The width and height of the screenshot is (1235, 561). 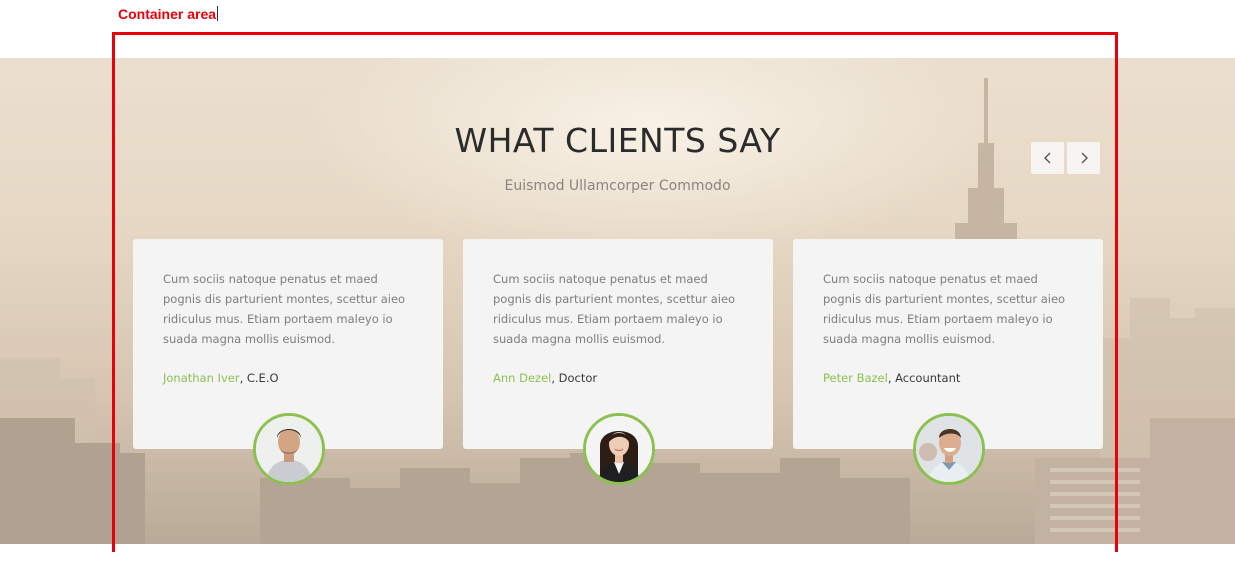 I want to click on testimonial-author: Peter Bazel, Accountant, so click(x=891, y=378).